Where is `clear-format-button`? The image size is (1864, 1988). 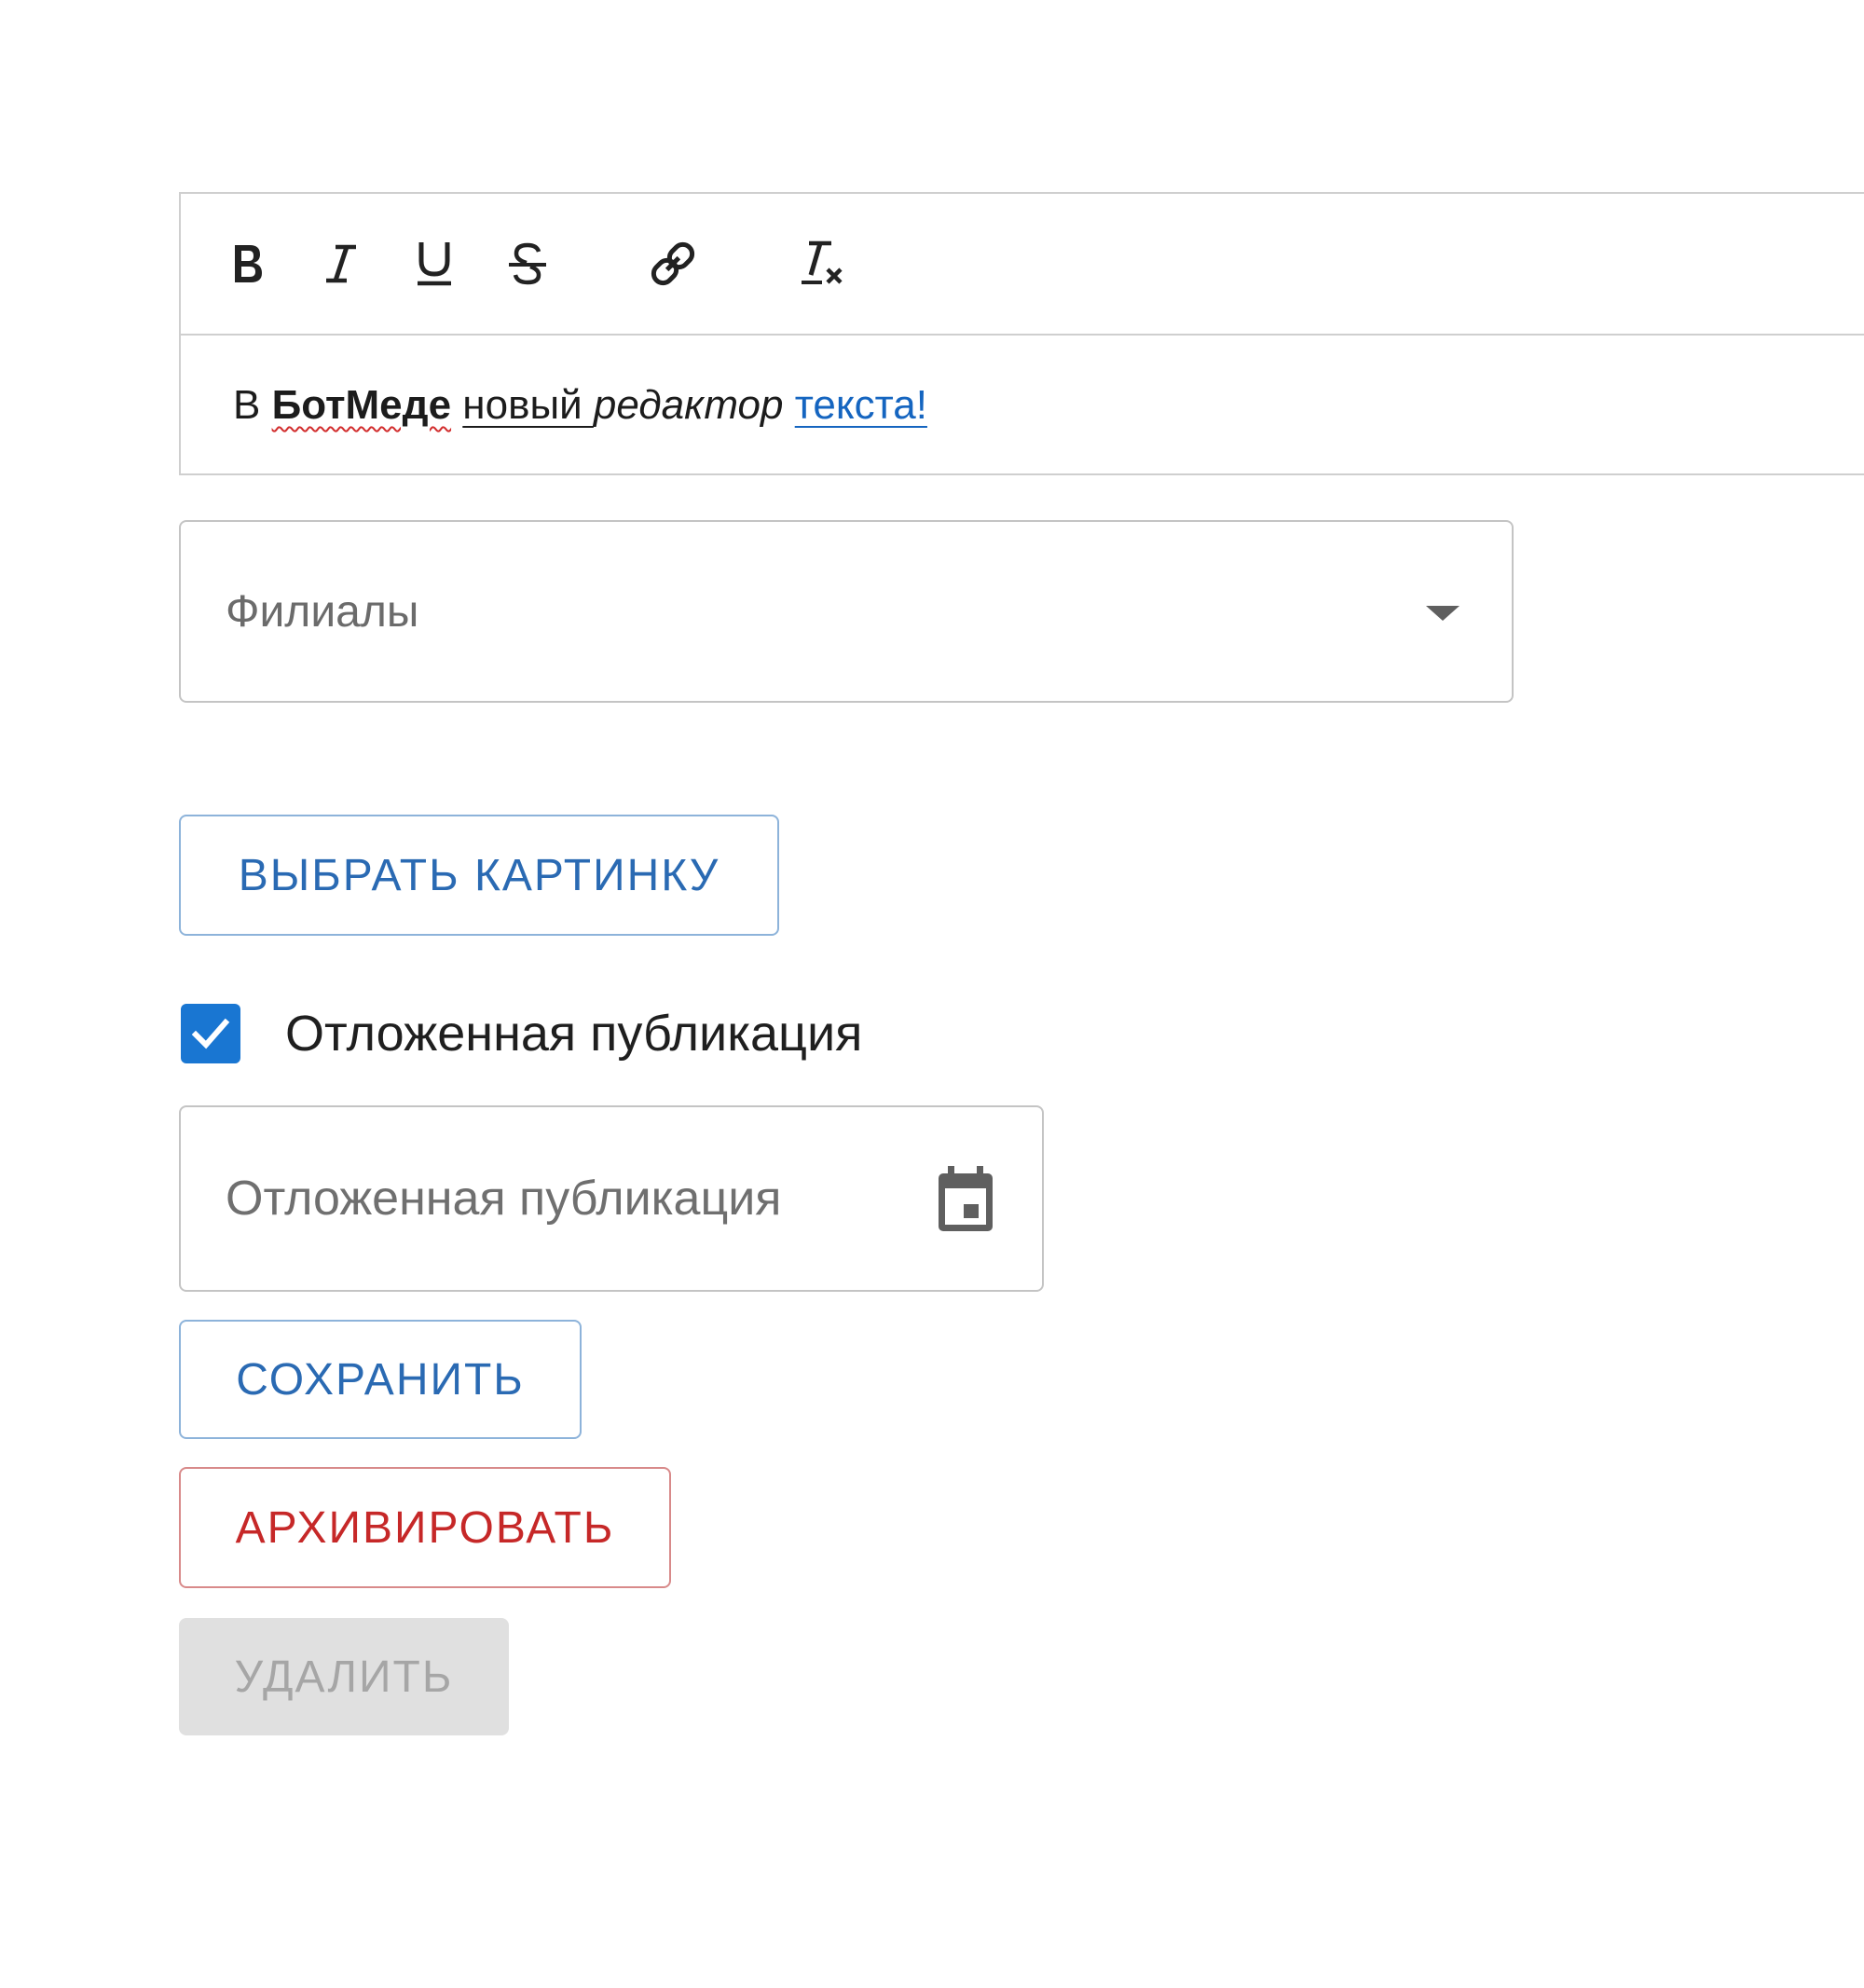 clear-format-button is located at coordinates (822, 264).